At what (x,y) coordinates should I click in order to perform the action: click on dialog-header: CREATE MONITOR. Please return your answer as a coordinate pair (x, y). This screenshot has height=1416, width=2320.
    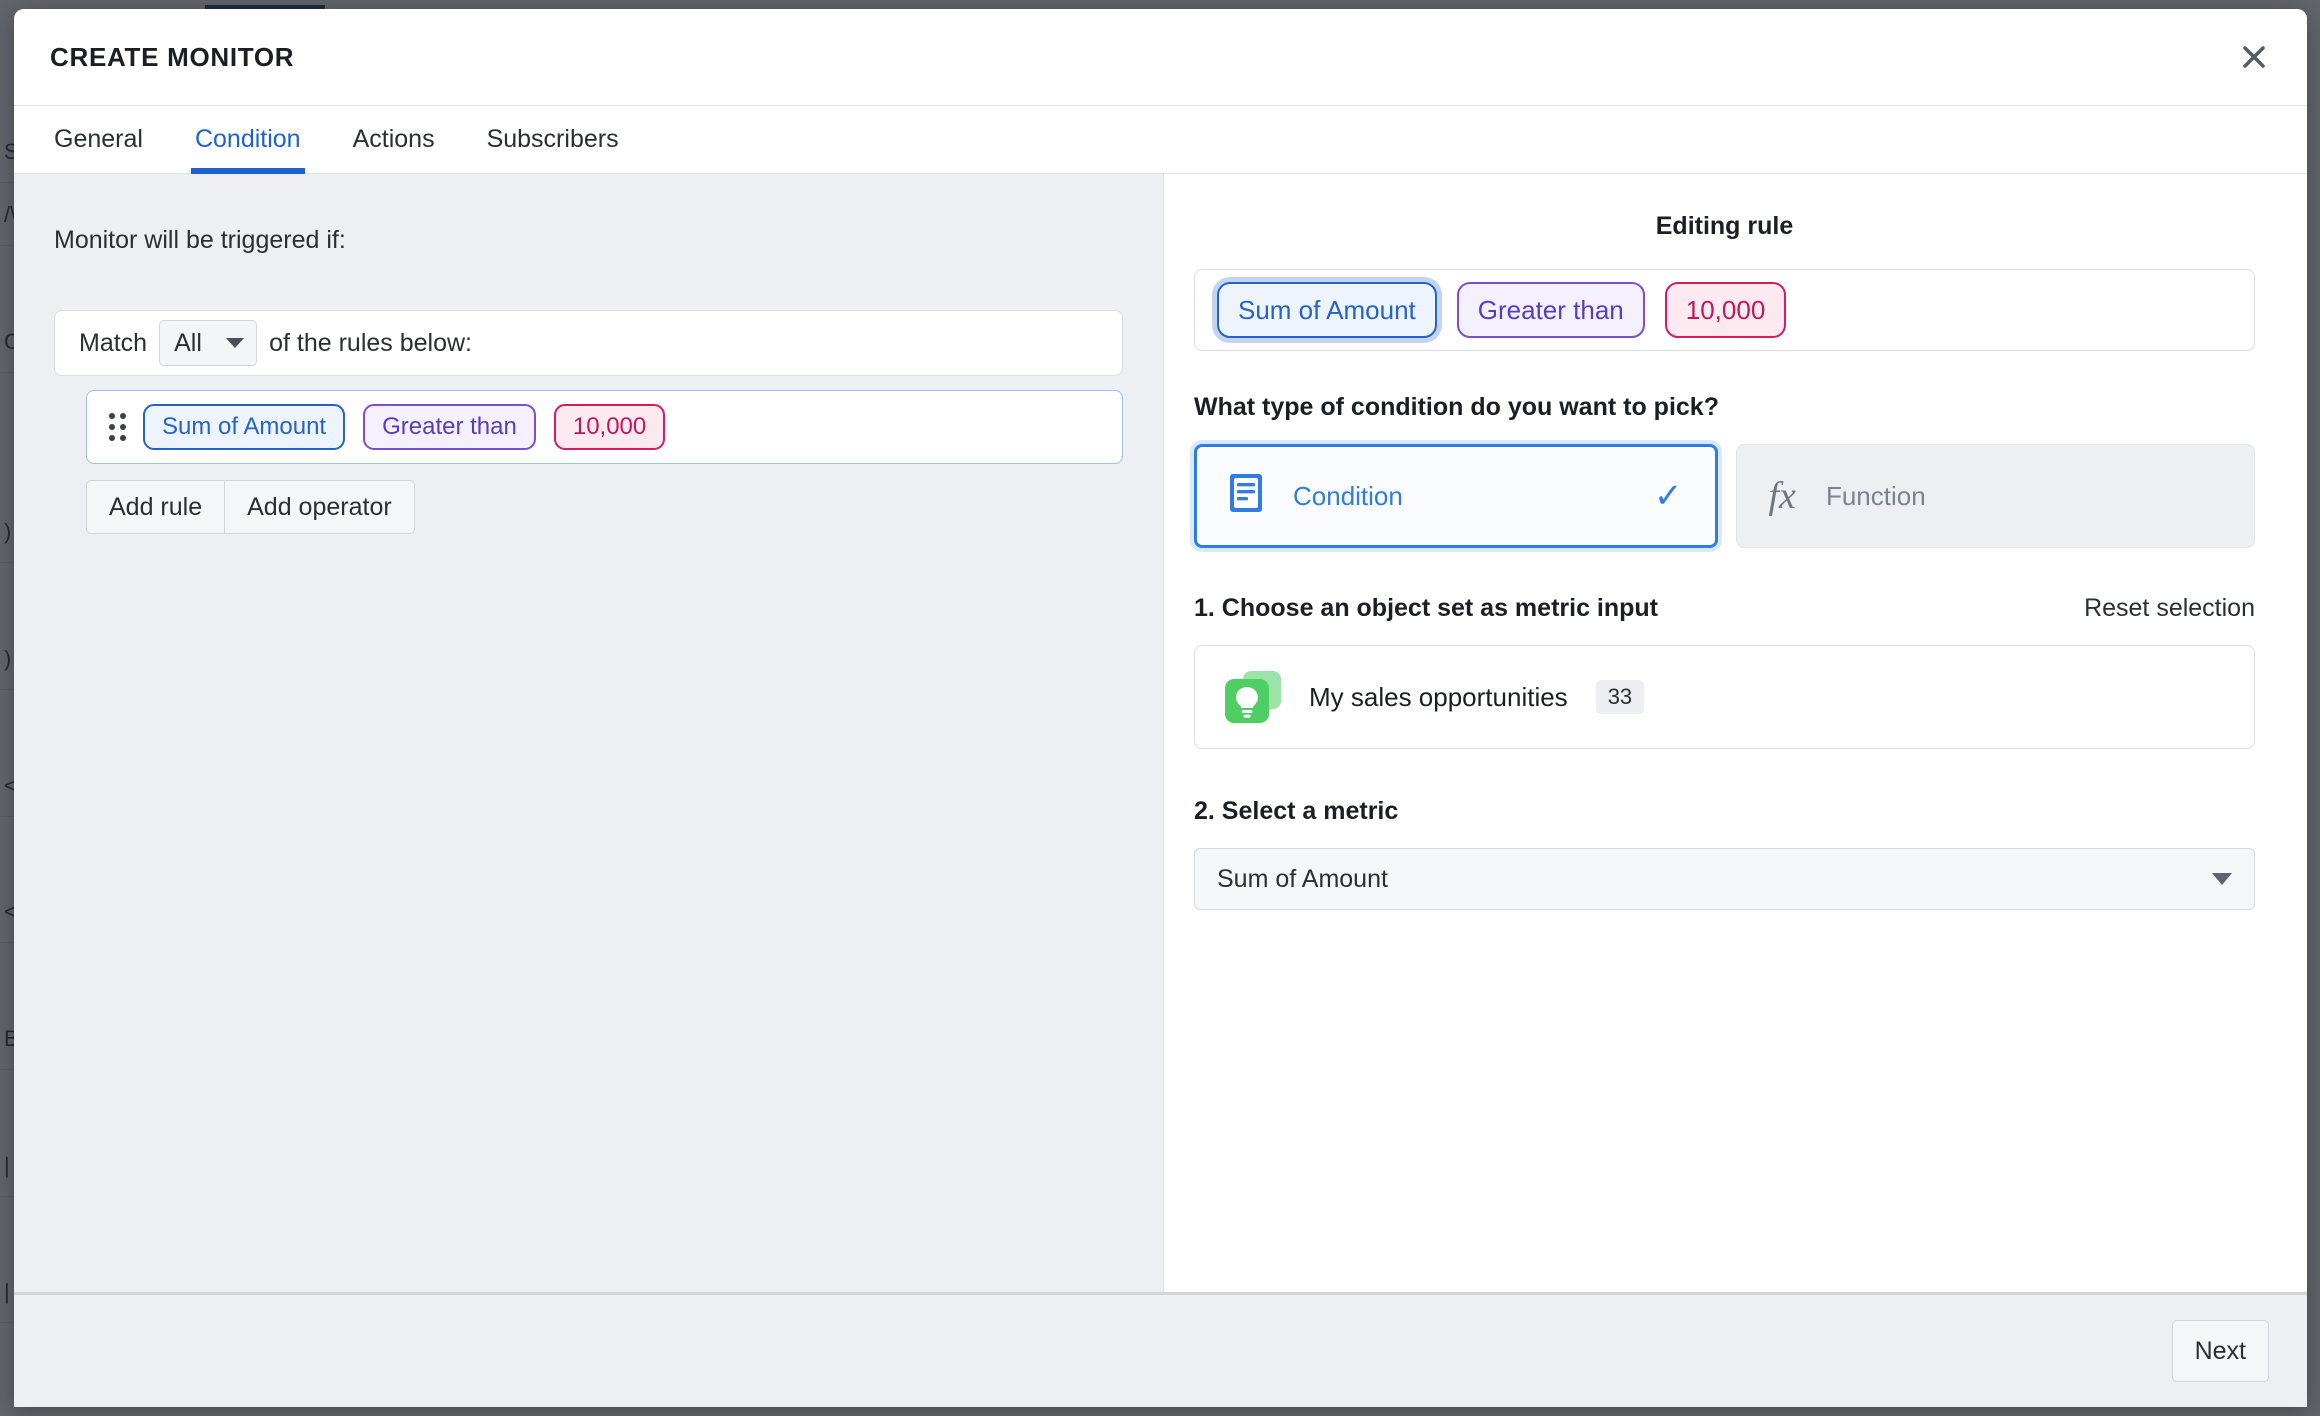
    Looking at the image, I should click on (1160, 57).